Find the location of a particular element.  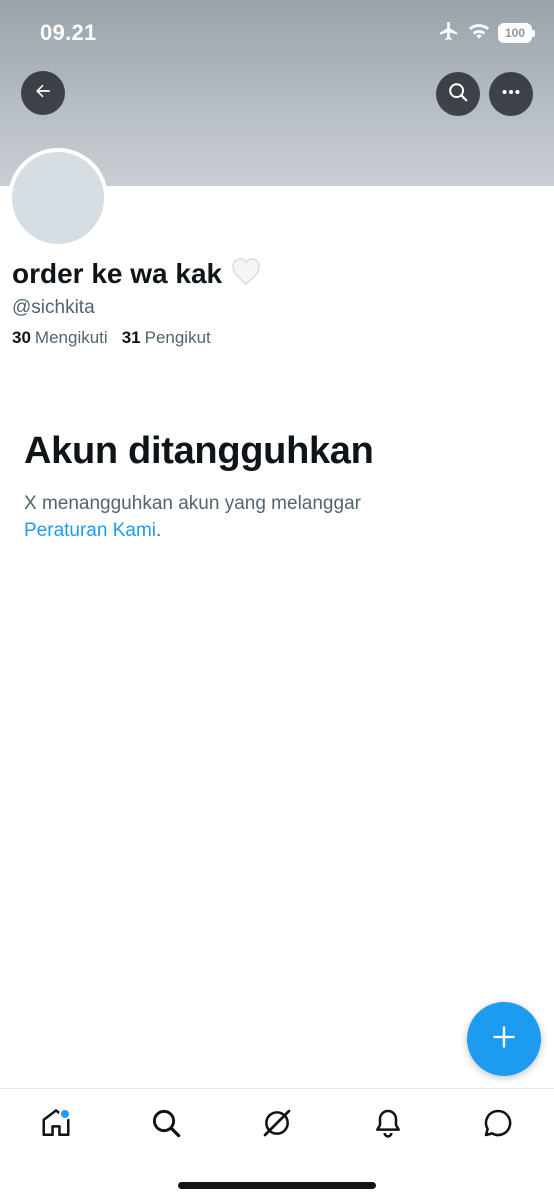

plus-icon is located at coordinates (504, 1039).